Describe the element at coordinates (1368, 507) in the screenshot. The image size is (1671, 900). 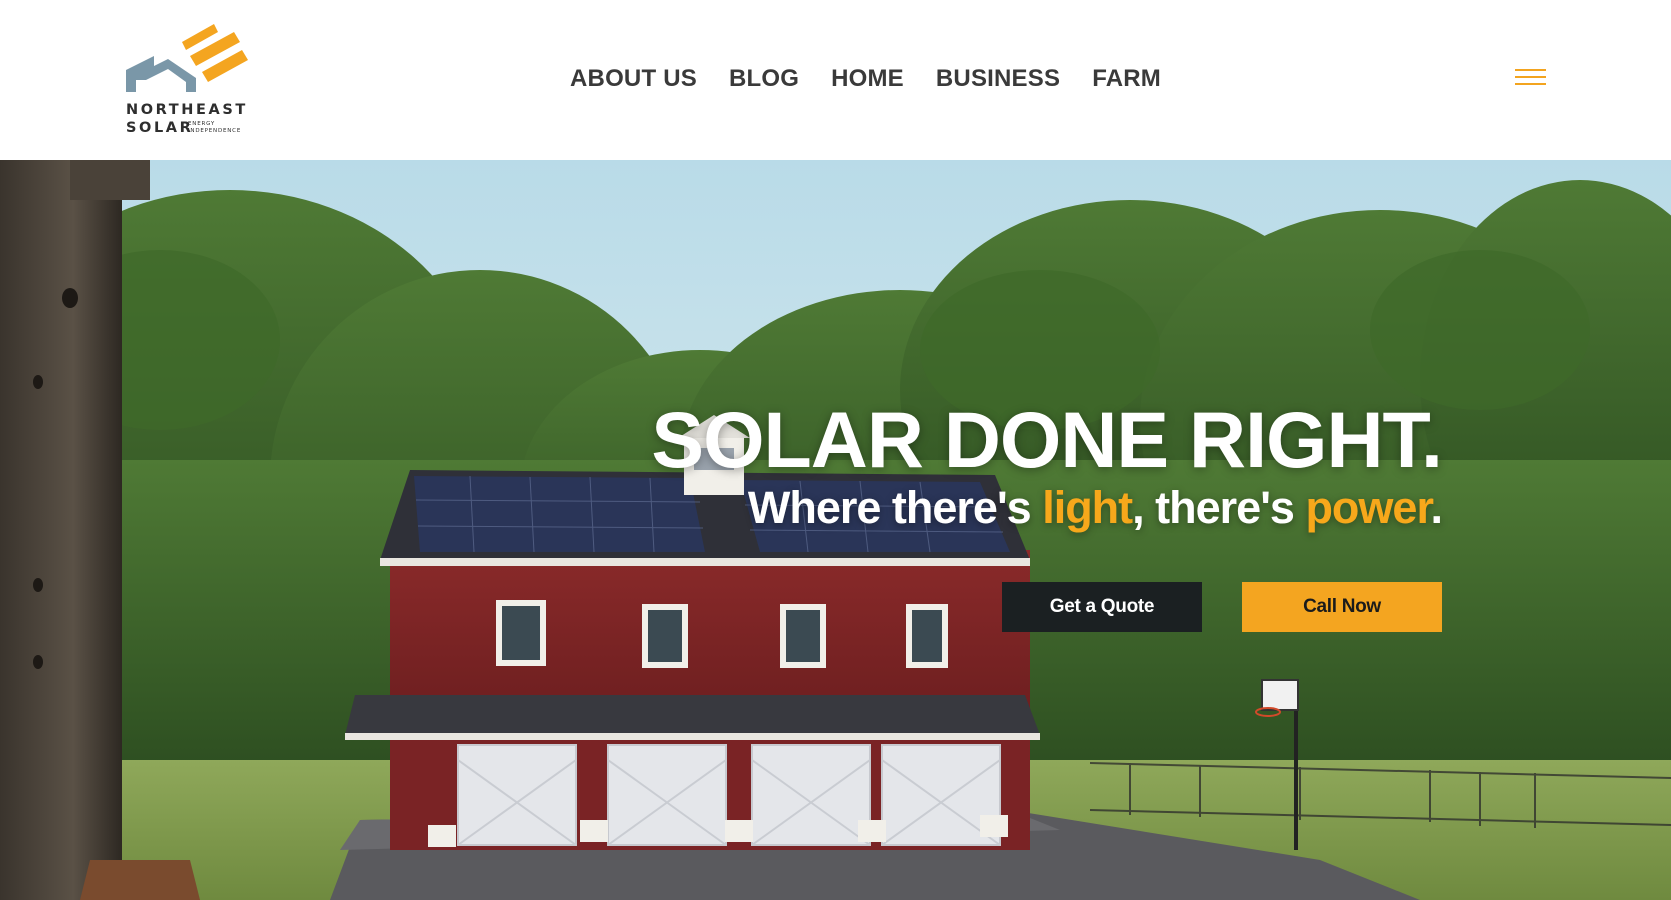
I see `subline-highlight-power: power` at that location.